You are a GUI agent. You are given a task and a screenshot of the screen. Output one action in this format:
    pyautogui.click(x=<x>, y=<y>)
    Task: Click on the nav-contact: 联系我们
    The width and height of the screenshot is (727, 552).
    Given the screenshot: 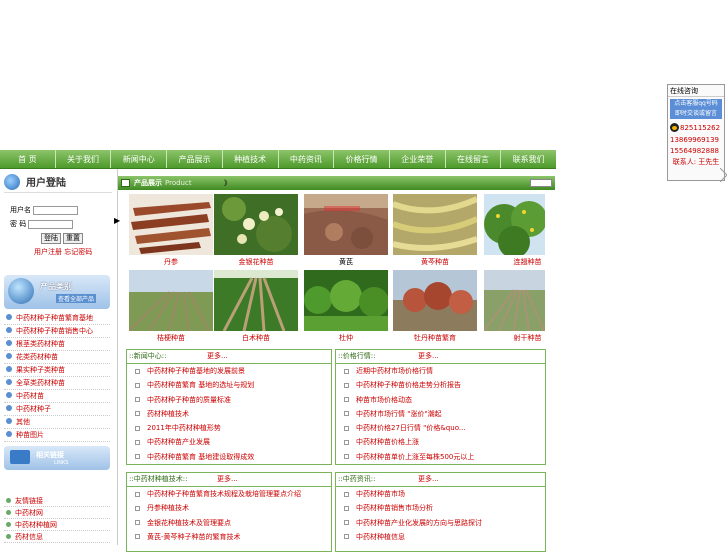 What is the action you would take?
    pyautogui.click(x=528, y=159)
    